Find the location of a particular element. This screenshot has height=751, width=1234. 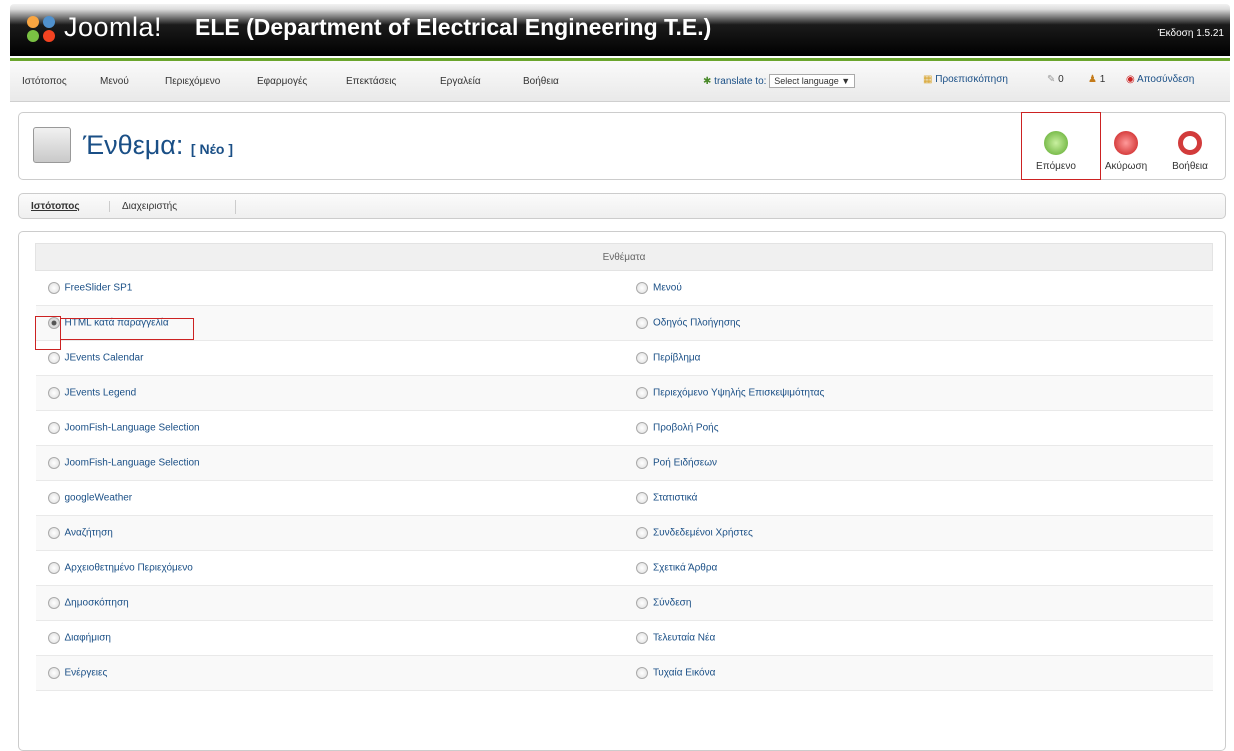

page-title-text: Ένθεμα: is located at coordinates (133, 145).